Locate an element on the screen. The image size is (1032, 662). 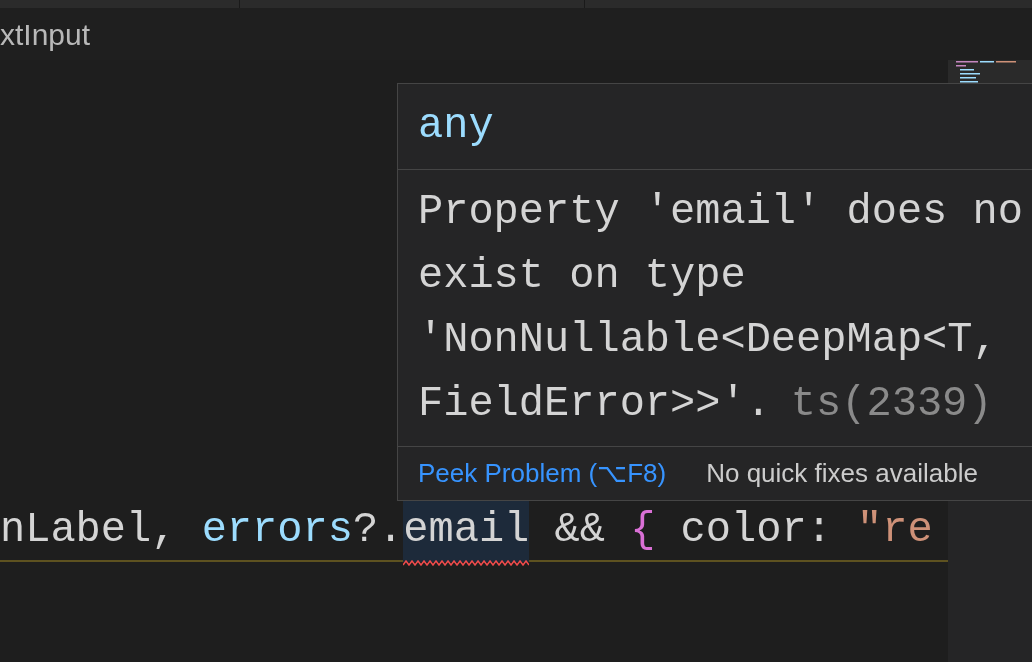
code-token: ?. is located at coordinates (378, 530).